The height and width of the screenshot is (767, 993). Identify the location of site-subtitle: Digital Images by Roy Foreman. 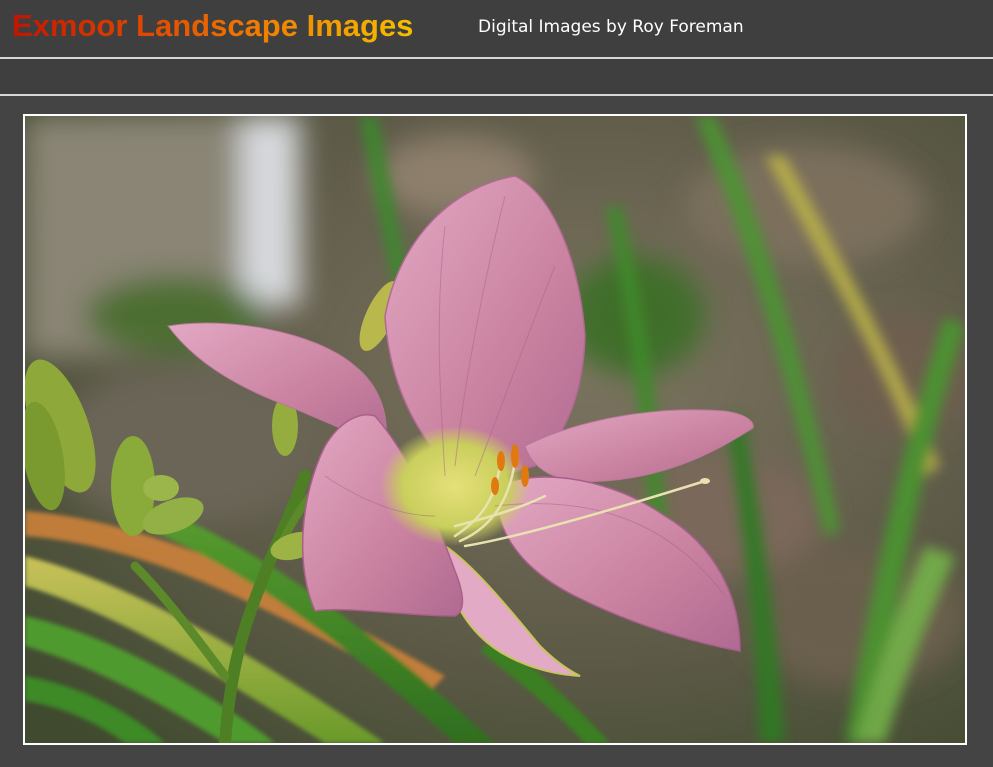
(611, 27).